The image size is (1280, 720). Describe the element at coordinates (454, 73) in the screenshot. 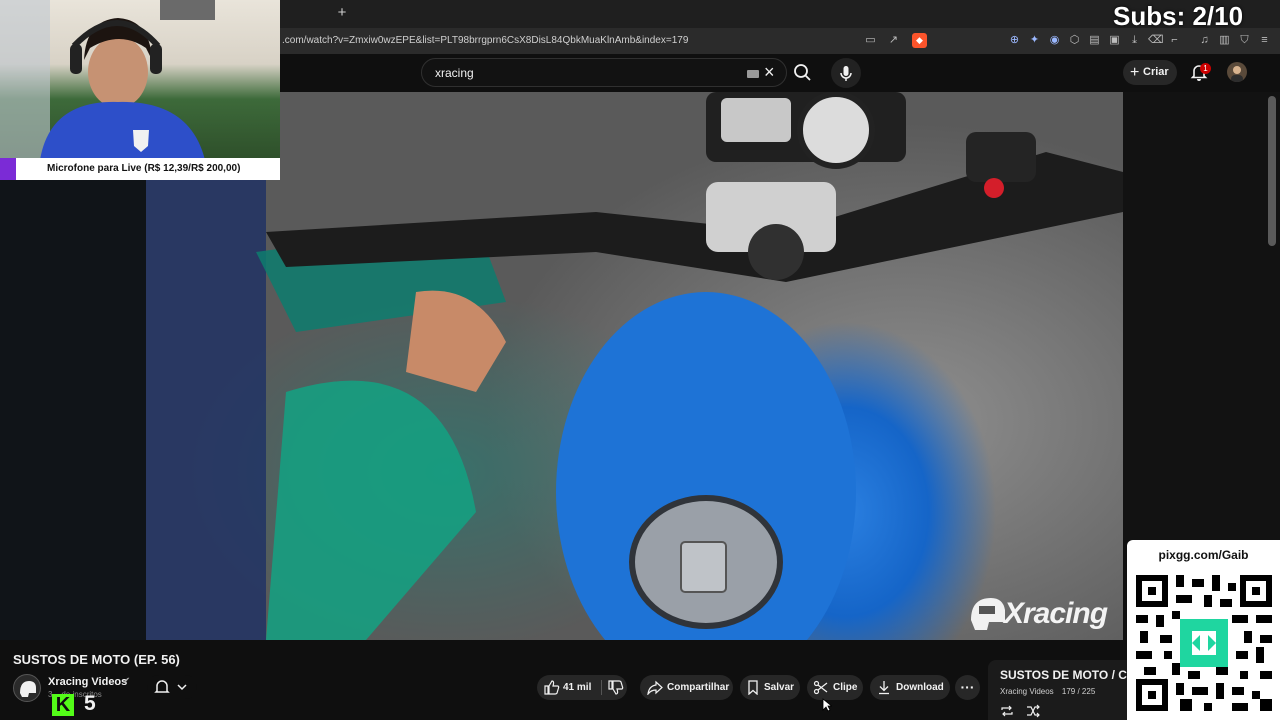

I see `search-query: xracing` at that location.